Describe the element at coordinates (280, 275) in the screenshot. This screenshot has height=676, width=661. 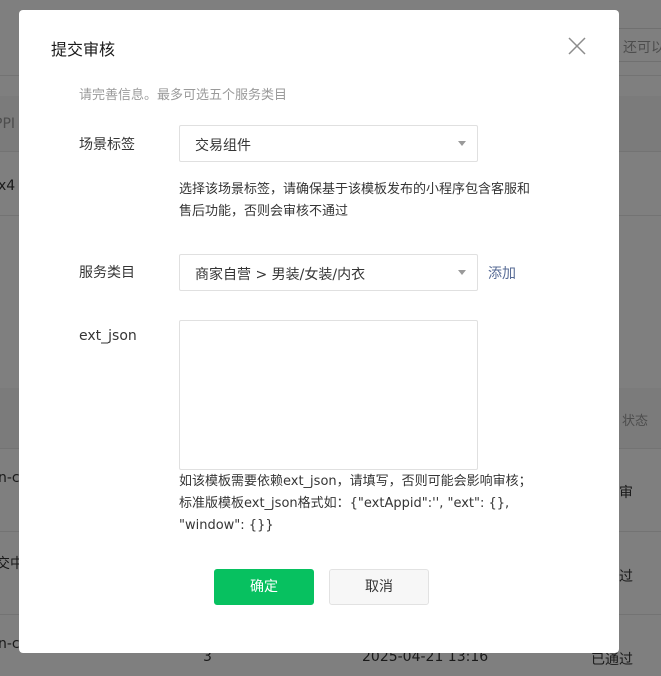
I see `service-select-value: 商家自营 > 男装/女装/内衣` at that location.